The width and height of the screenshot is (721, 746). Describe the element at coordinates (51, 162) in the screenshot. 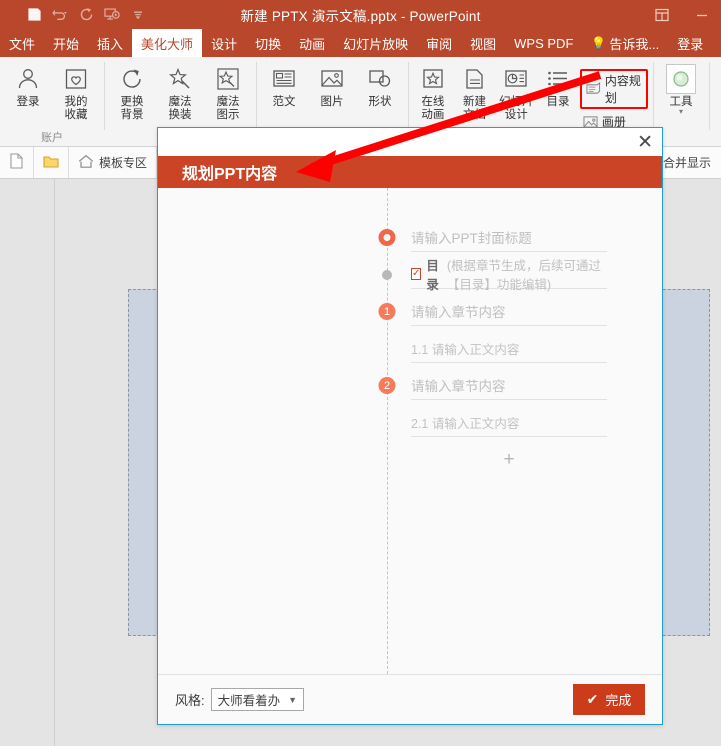

I see `open-folder-button` at that location.